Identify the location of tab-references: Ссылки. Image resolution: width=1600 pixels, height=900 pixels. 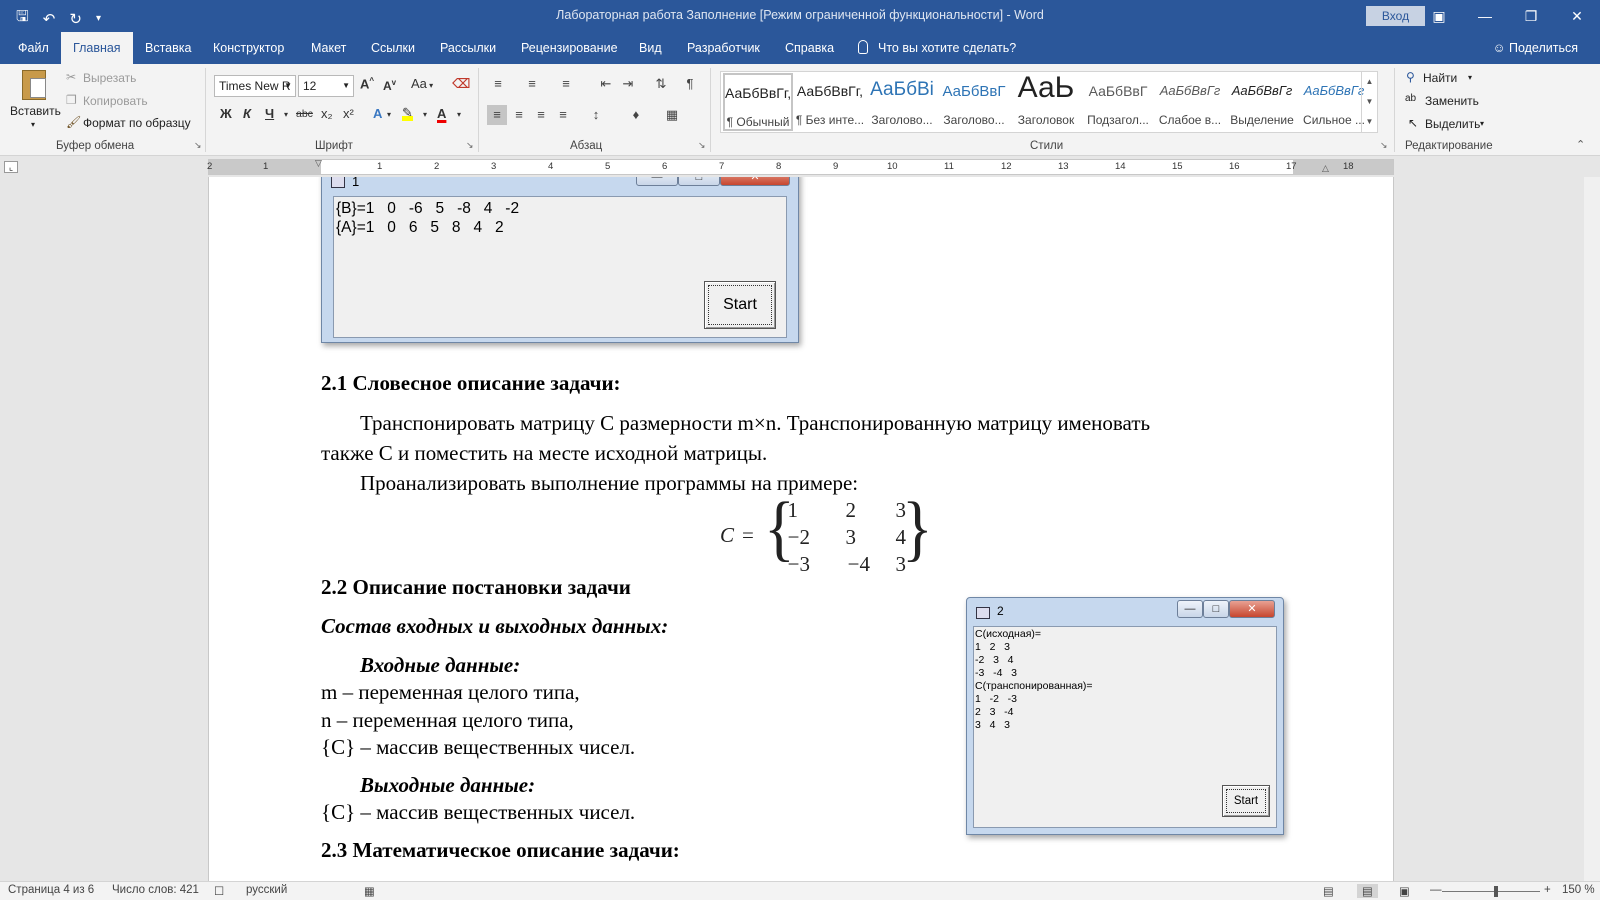
(393, 48).